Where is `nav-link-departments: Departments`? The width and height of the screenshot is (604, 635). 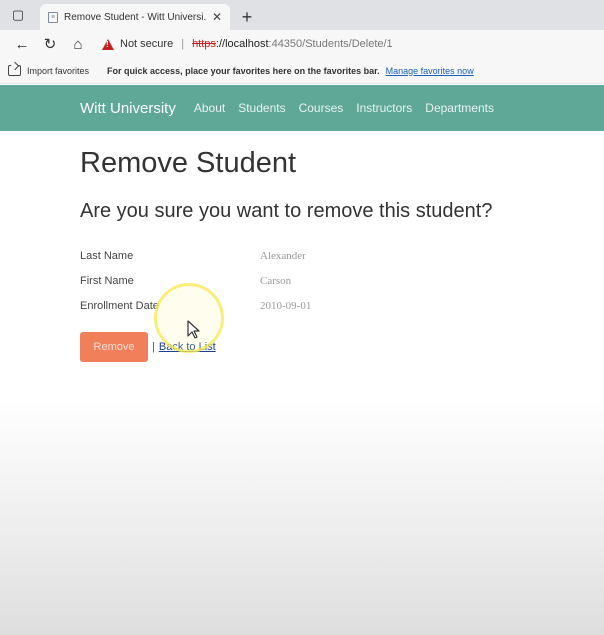
nav-link-departments: Departments is located at coordinates (459, 108).